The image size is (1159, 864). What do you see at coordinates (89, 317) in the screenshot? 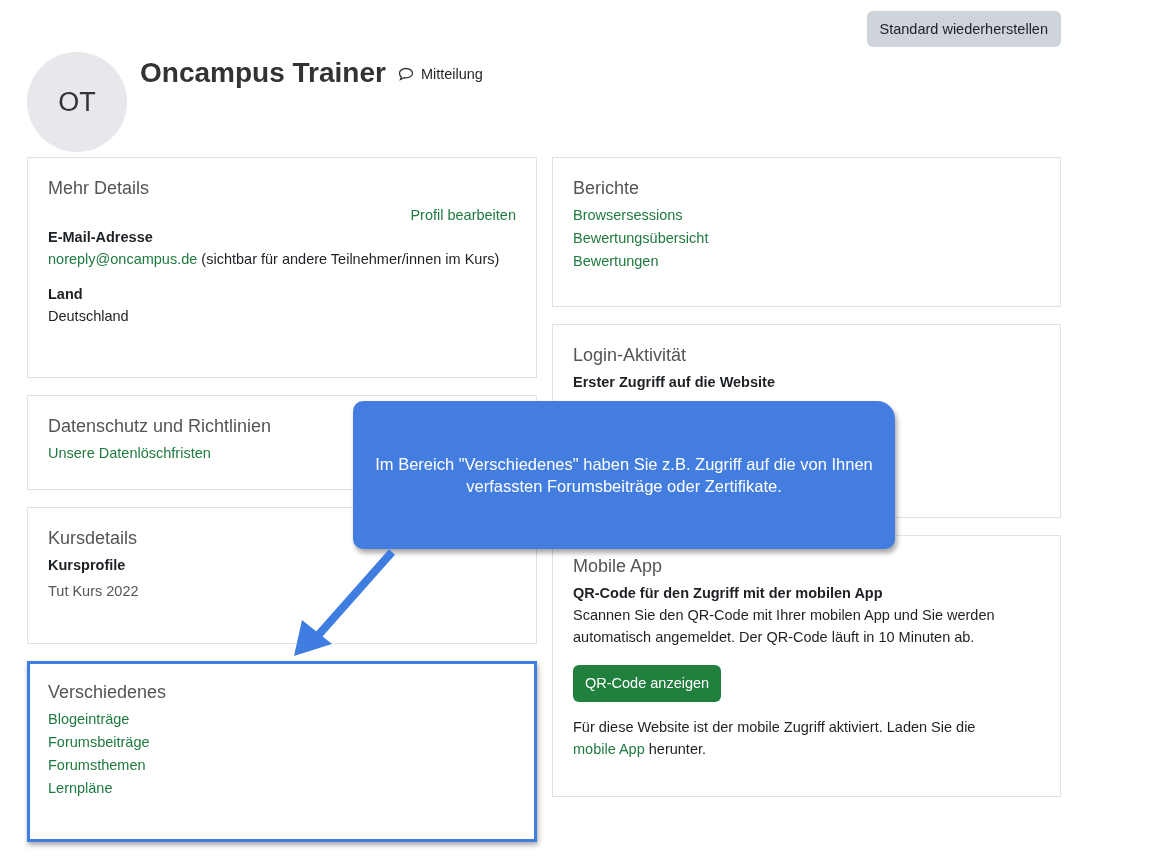
I see `field-value: Deutschland` at bounding box center [89, 317].